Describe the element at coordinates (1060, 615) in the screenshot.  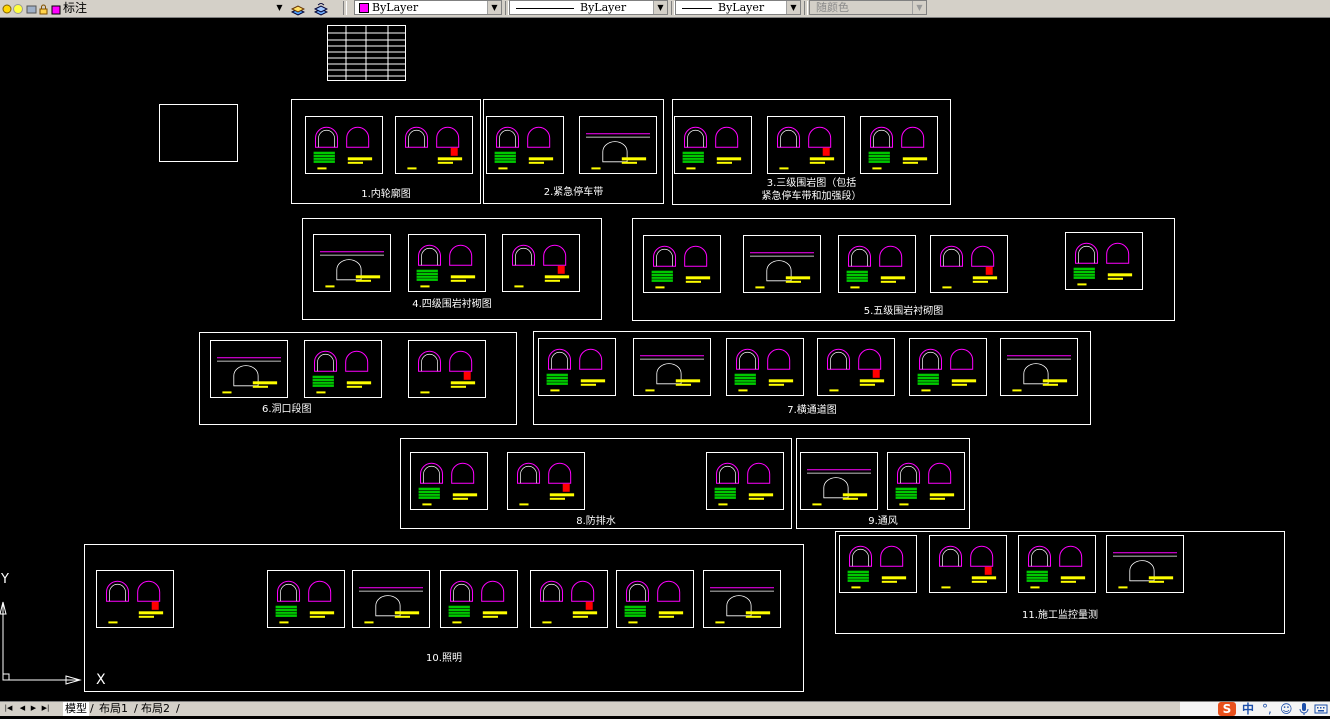
I see `group-11-caption: 11.施工监控量测` at that location.